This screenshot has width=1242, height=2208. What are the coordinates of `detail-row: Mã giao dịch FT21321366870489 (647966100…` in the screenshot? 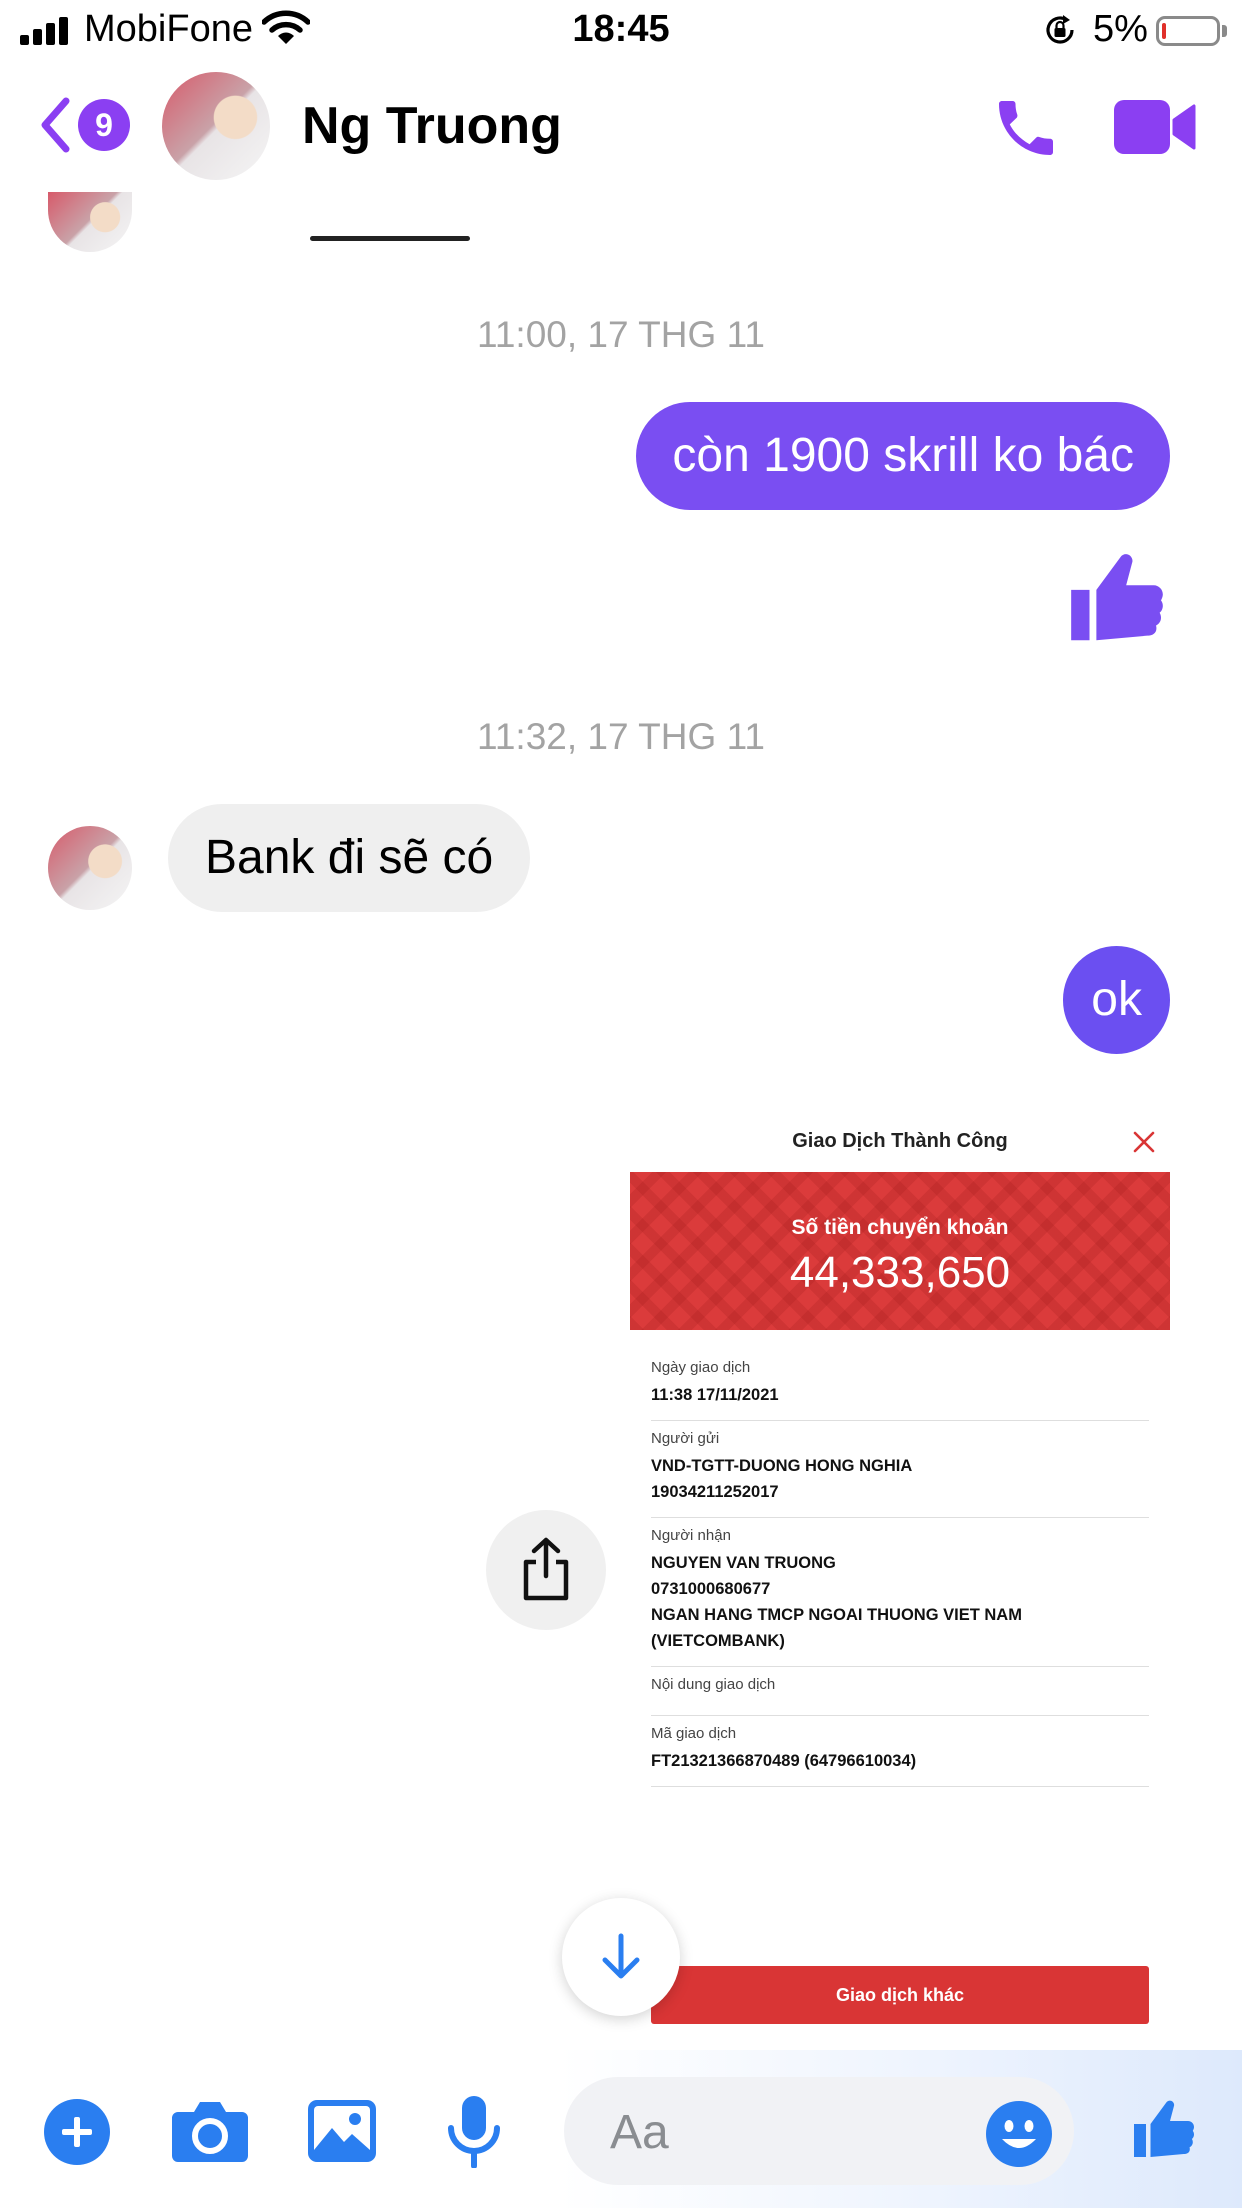 It's located at (900, 1751).